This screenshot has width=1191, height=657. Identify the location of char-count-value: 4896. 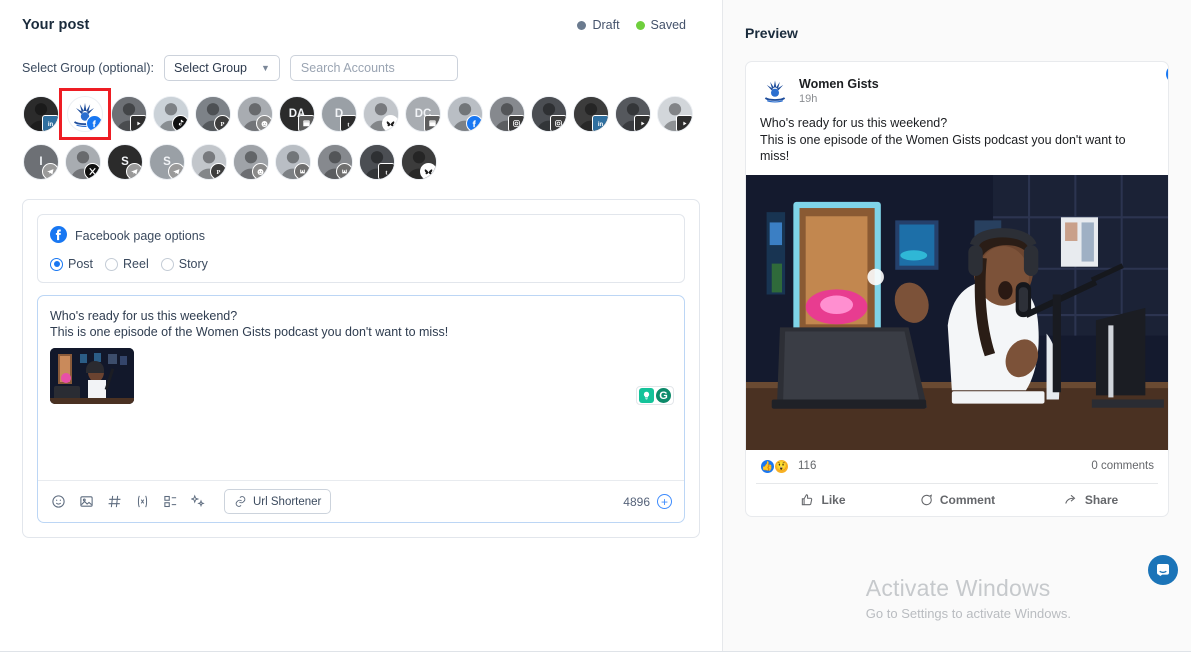
(636, 501).